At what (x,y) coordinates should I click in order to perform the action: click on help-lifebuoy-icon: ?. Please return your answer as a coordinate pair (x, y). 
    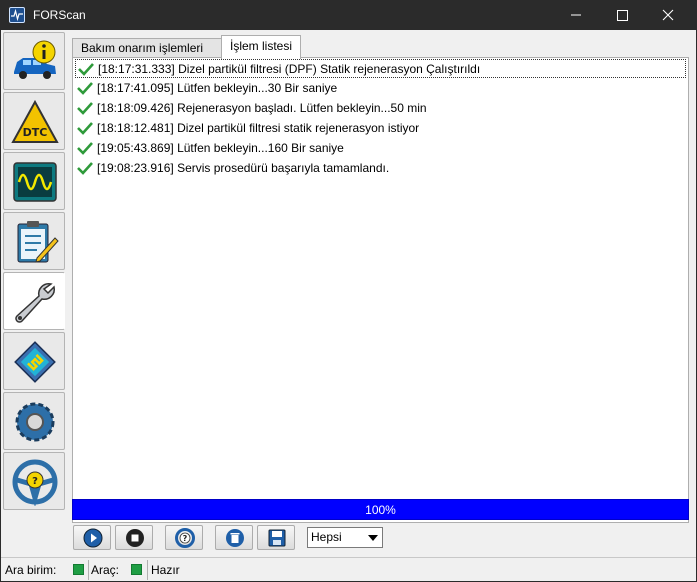
    Looking at the image, I should click on (185, 538).